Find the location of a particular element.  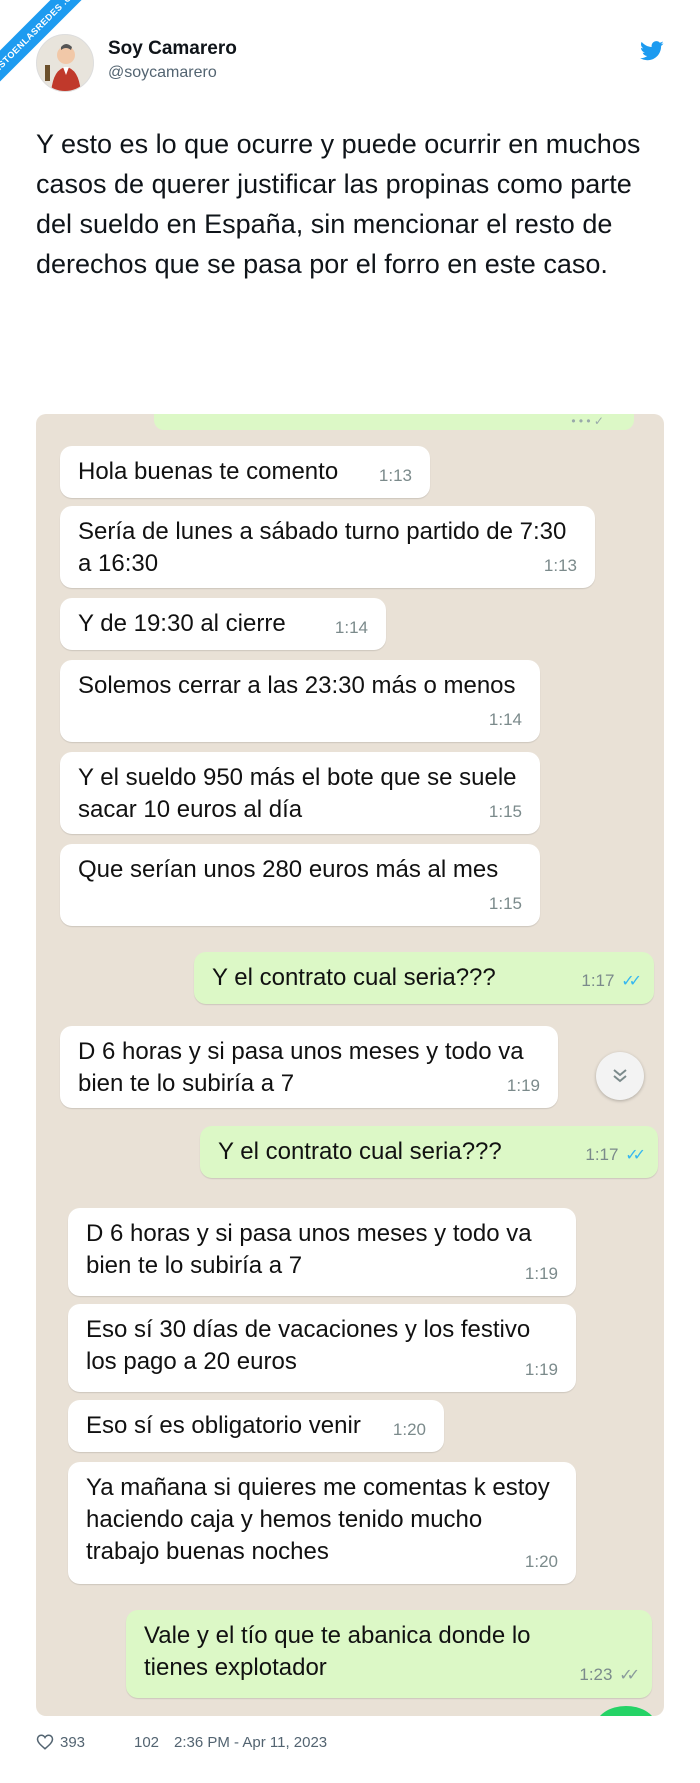

author-name: Soy Camarero is located at coordinates (172, 49).